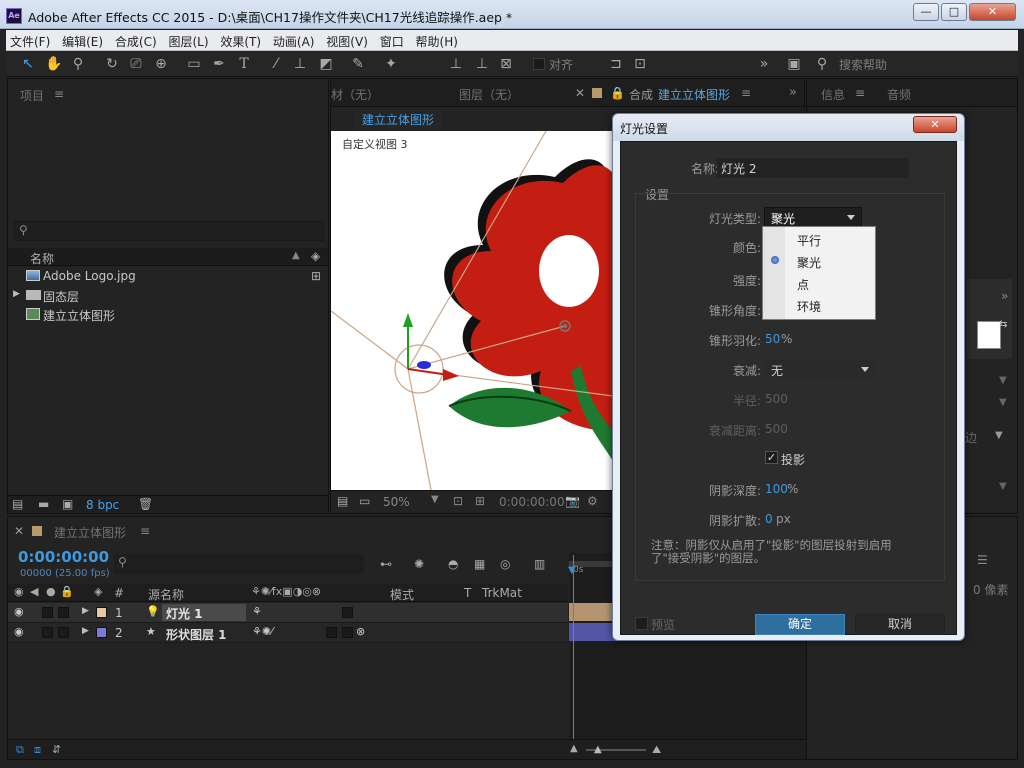 This screenshot has width=1024, height=768. Describe the element at coordinates (32, 95) in the screenshot. I see `tab-project: 项目` at that location.